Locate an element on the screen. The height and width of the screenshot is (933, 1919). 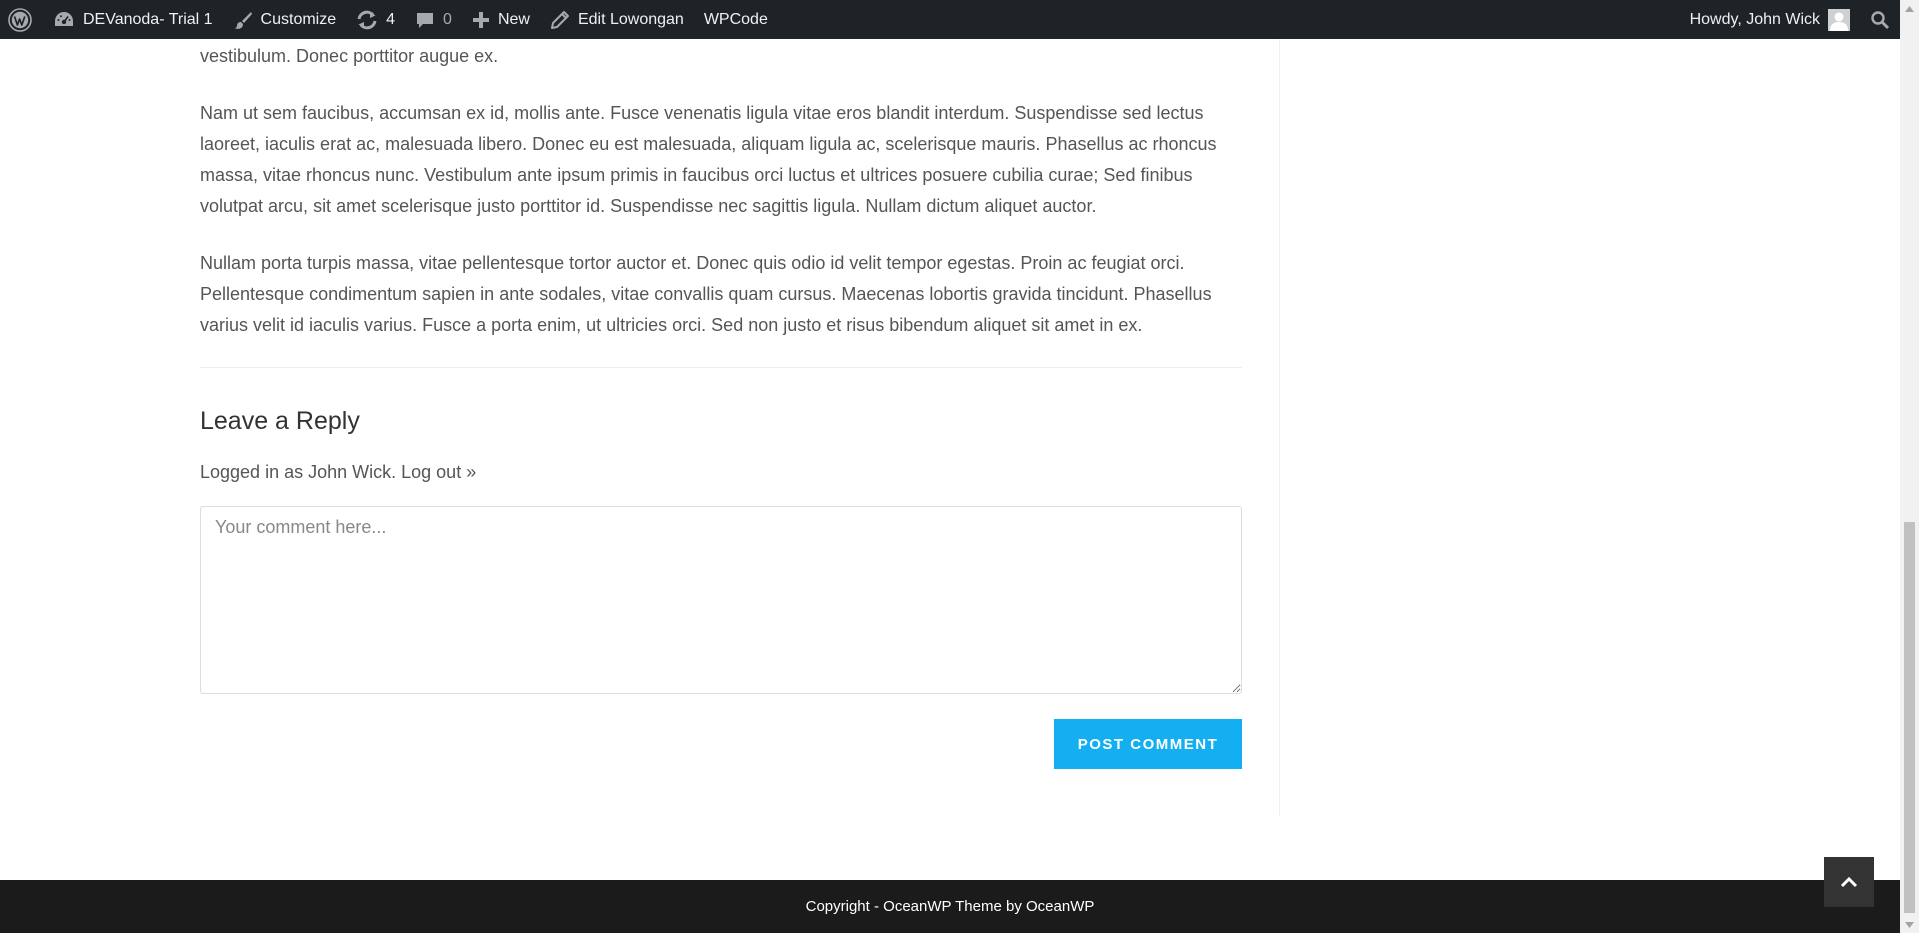
form-submit: POST COMMENT is located at coordinates (721, 744).